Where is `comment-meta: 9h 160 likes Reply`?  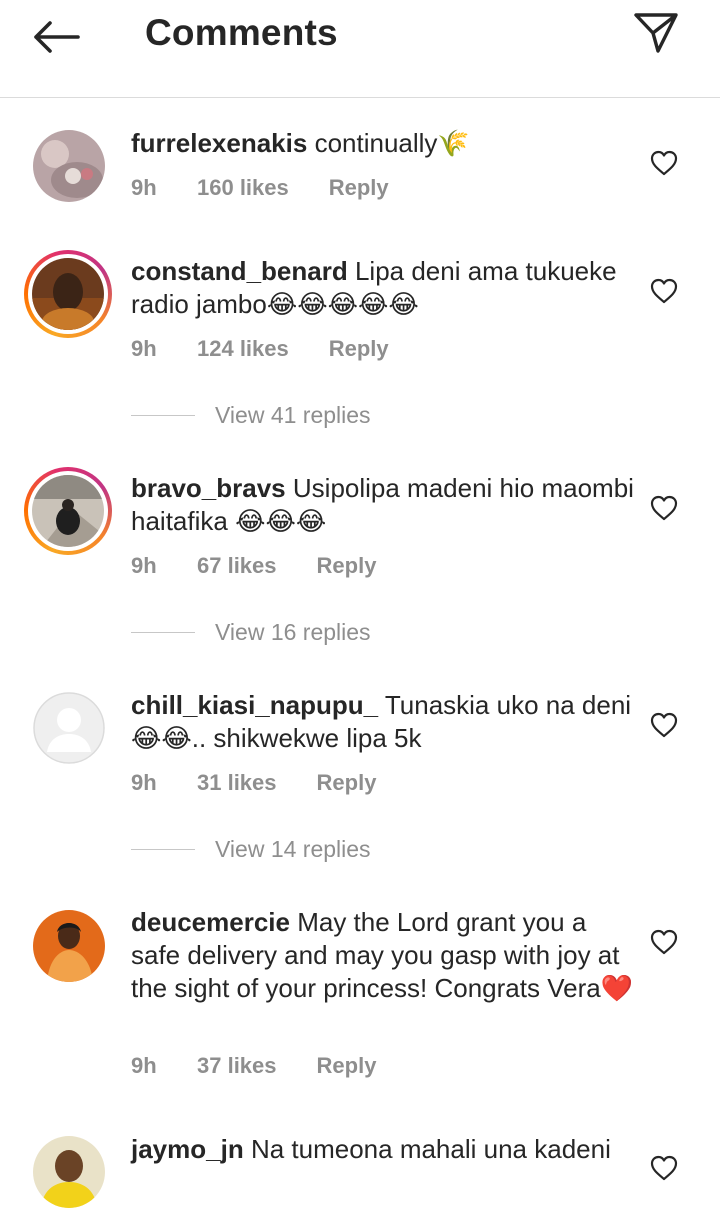
comment-meta: 9h 160 likes Reply is located at coordinates (260, 188).